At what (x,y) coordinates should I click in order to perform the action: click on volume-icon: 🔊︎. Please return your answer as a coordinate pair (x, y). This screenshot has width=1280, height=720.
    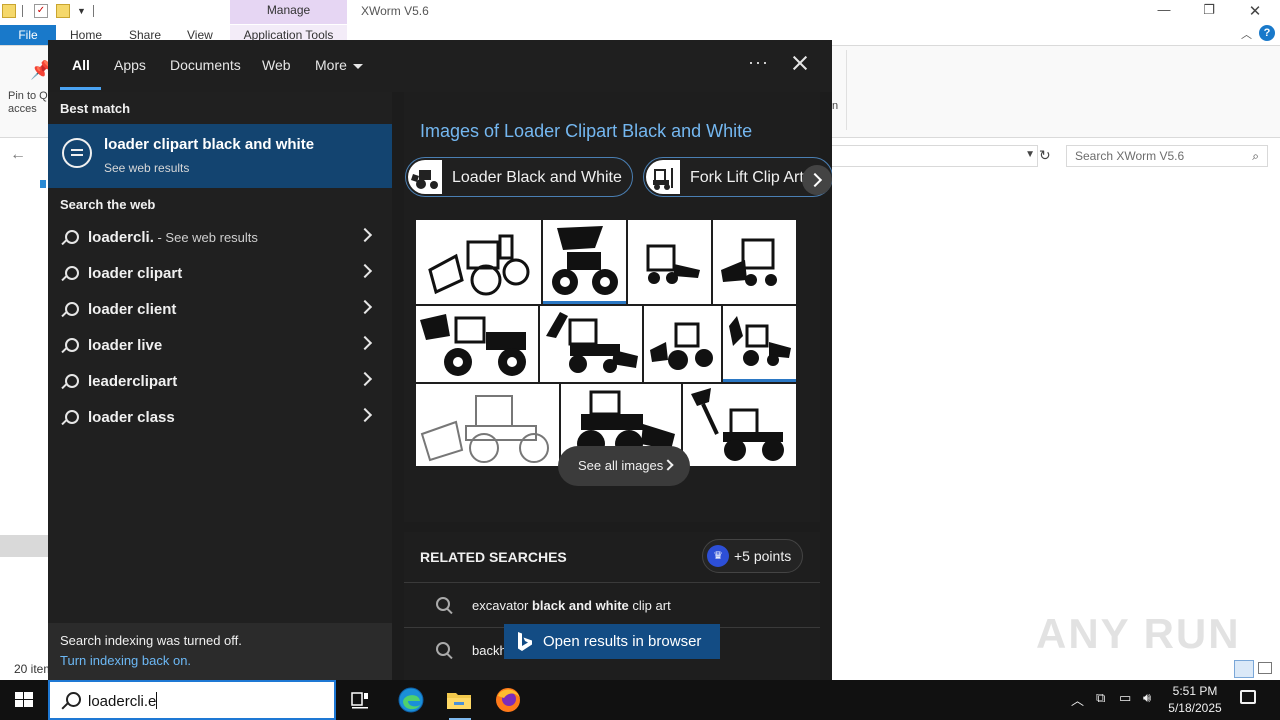
    Looking at the image, I should click on (1147, 698).